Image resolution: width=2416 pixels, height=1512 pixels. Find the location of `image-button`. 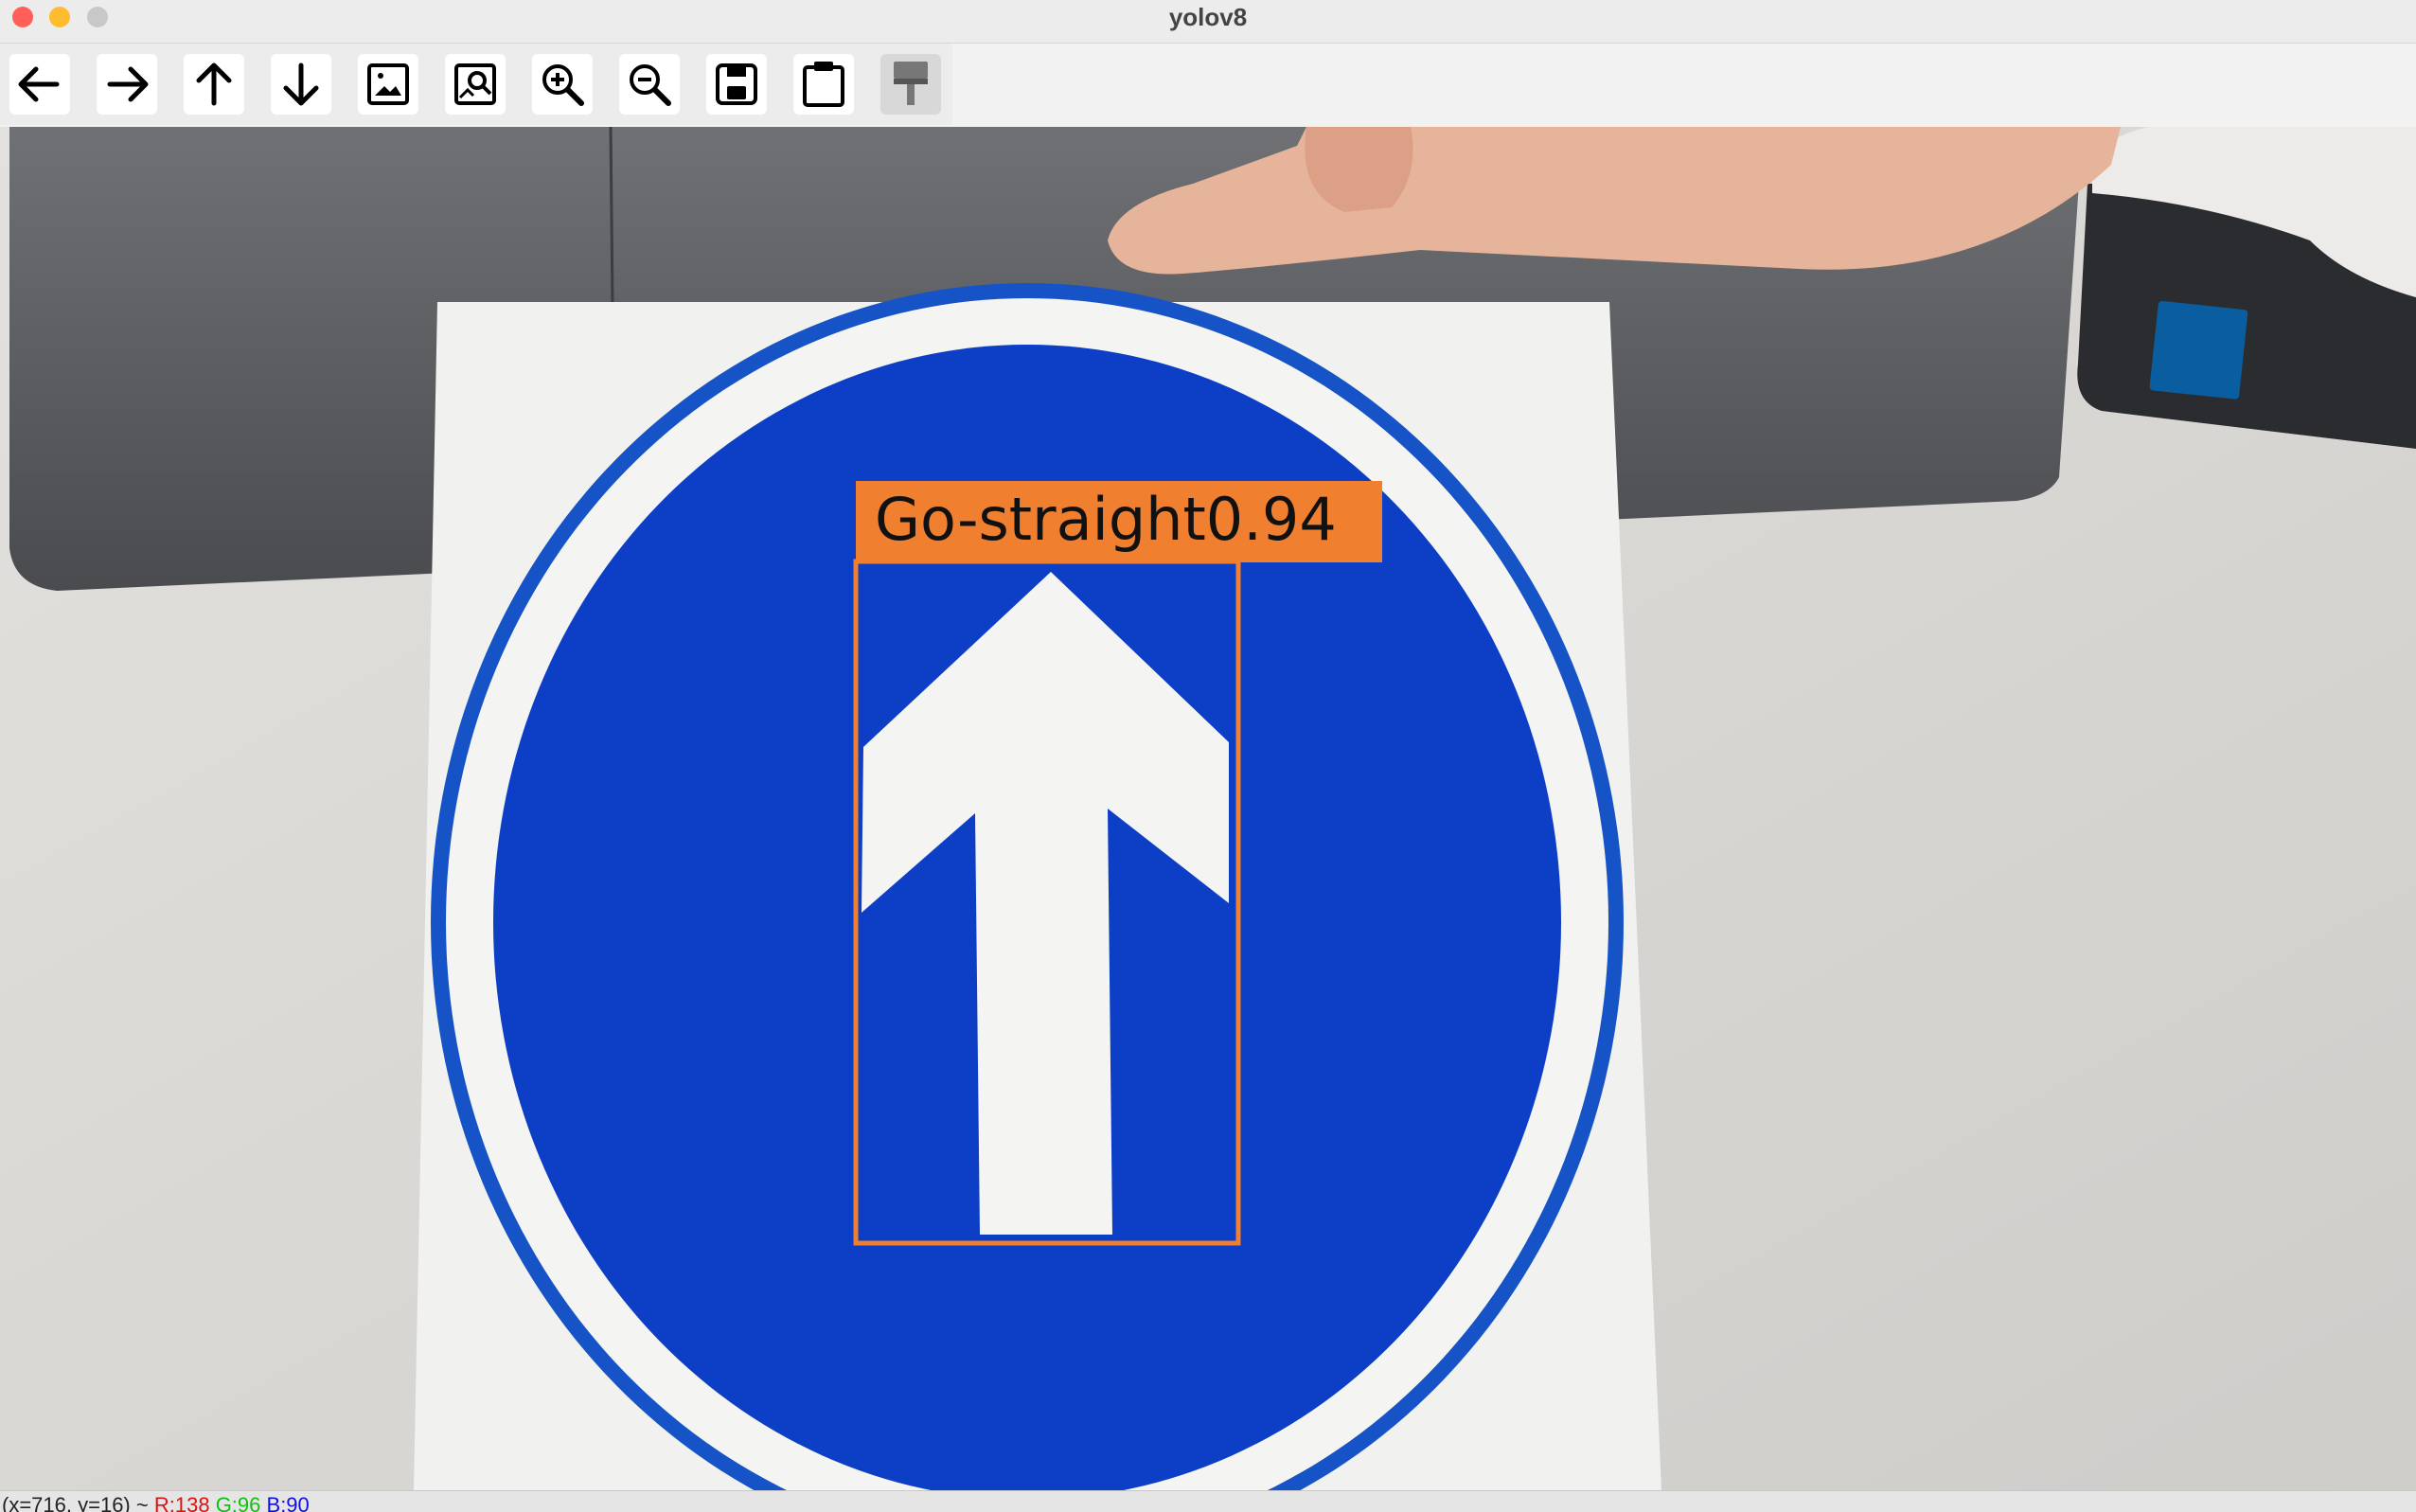

image-button is located at coordinates (388, 84).